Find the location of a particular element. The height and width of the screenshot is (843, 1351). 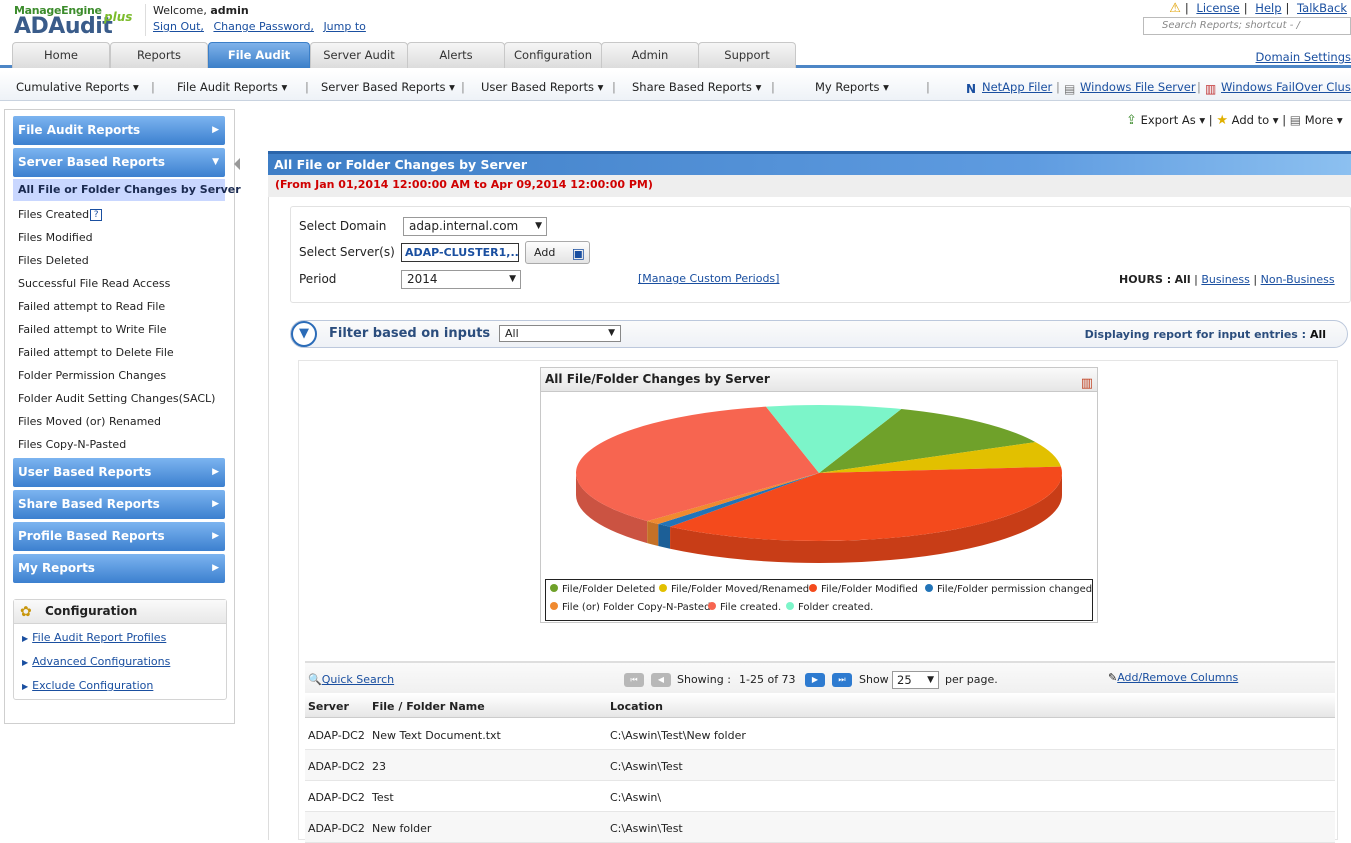

change-password-link: Change Password, is located at coordinates (263, 26).